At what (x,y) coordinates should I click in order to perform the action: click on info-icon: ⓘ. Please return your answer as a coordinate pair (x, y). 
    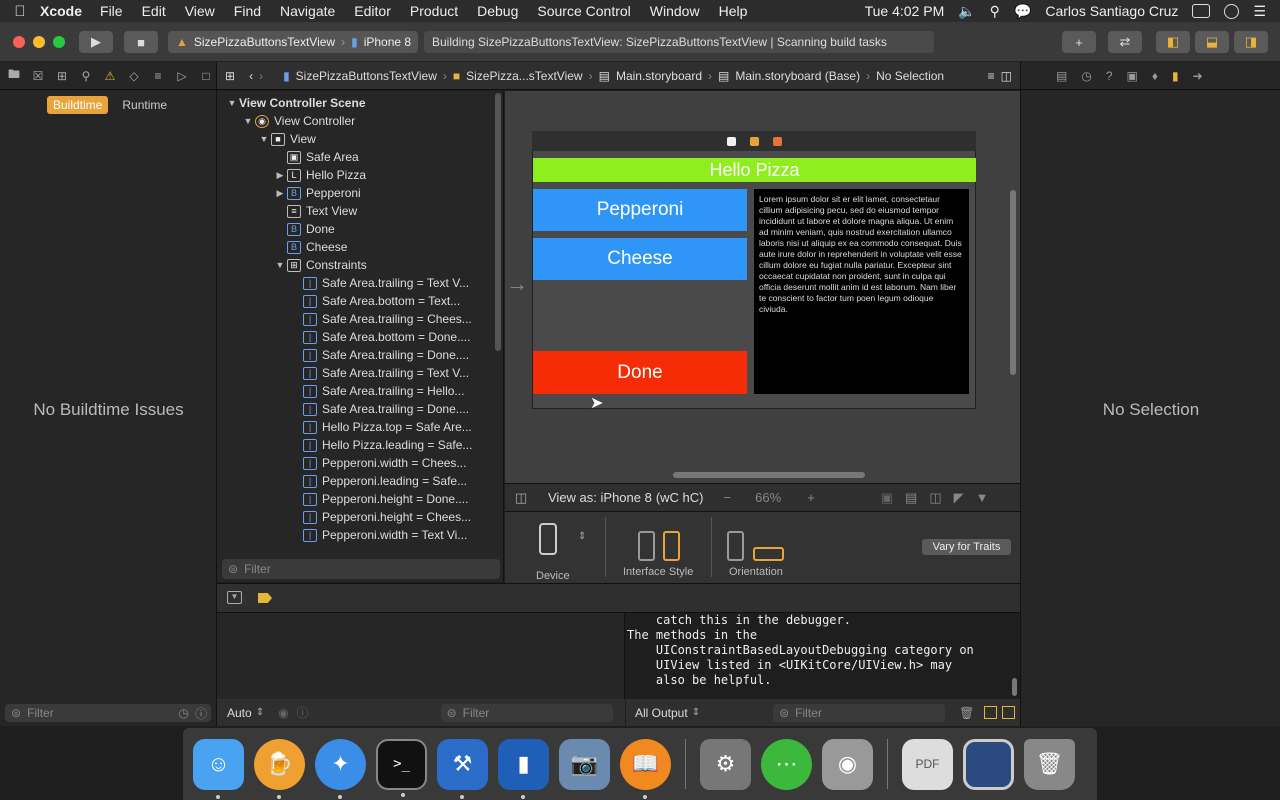
    Looking at the image, I should click on (303, 712).